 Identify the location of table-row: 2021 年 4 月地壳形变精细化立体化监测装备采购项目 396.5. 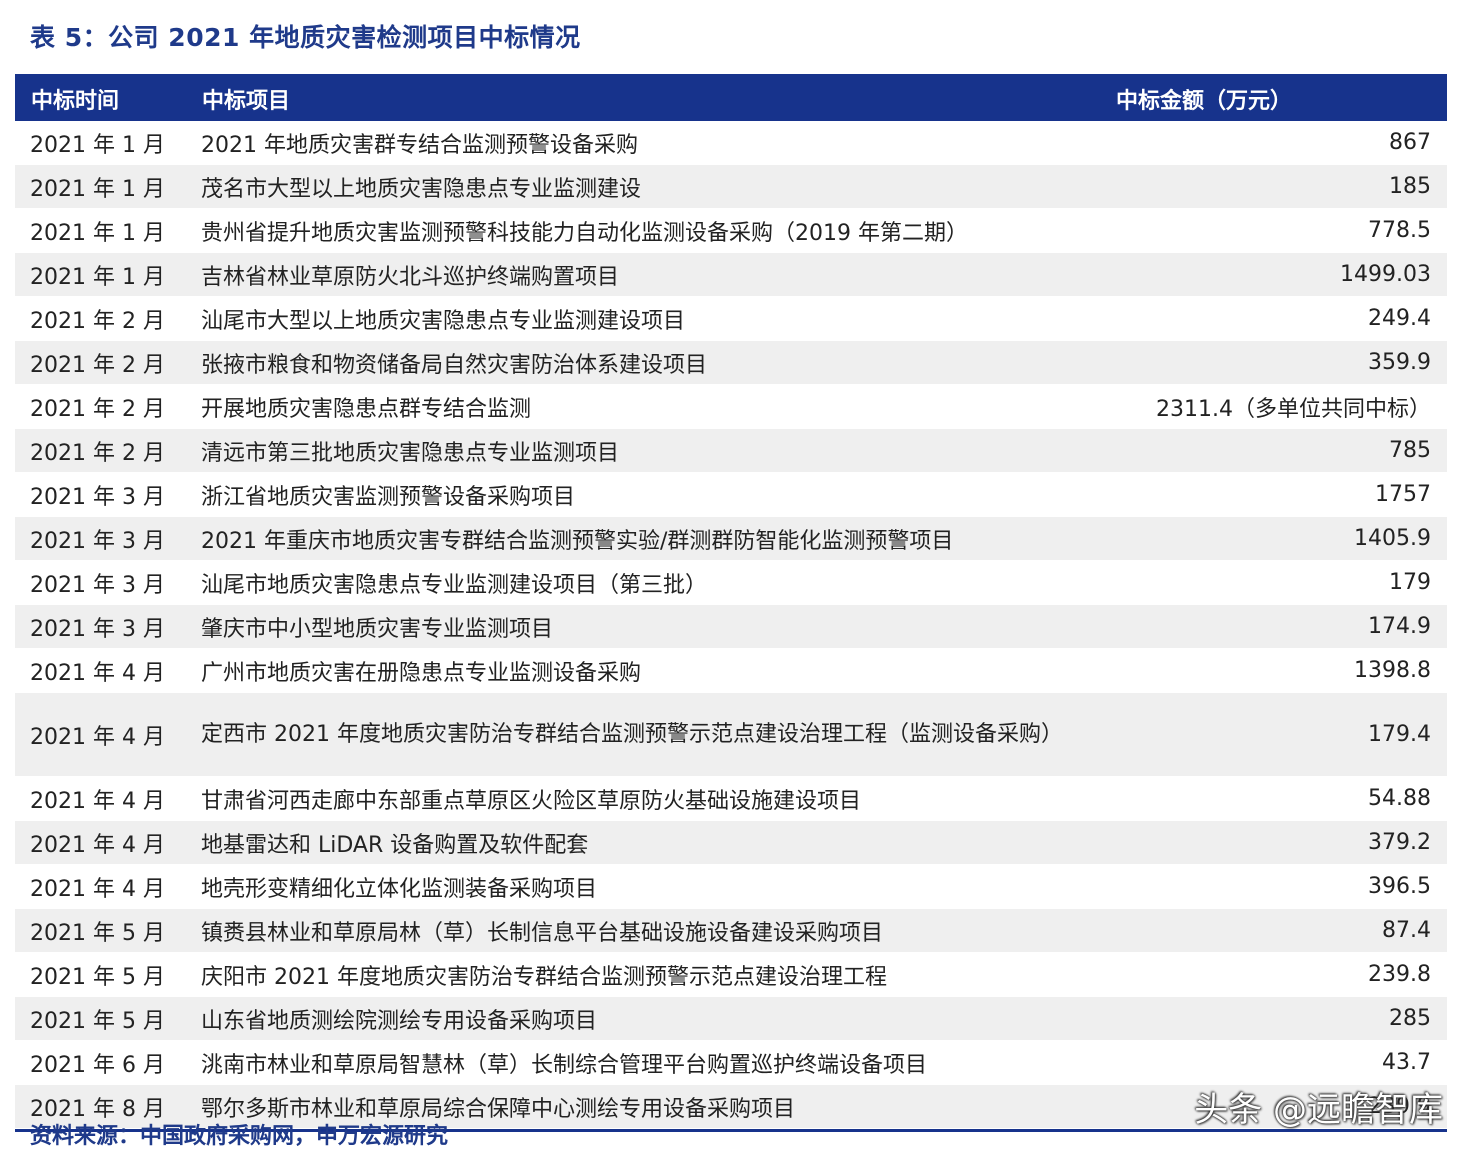
(731, 886).